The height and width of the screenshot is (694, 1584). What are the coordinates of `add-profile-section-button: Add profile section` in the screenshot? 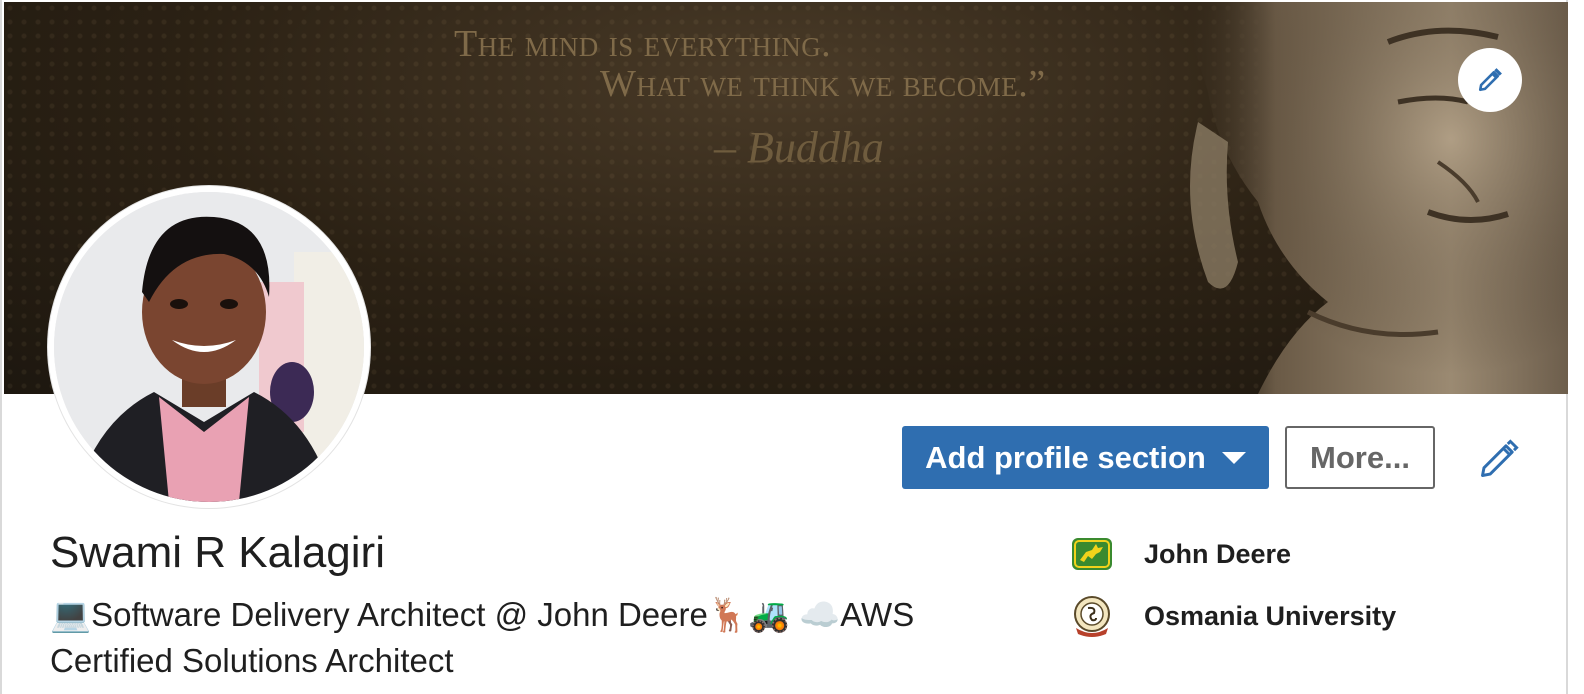 It's located at (1085, 457).